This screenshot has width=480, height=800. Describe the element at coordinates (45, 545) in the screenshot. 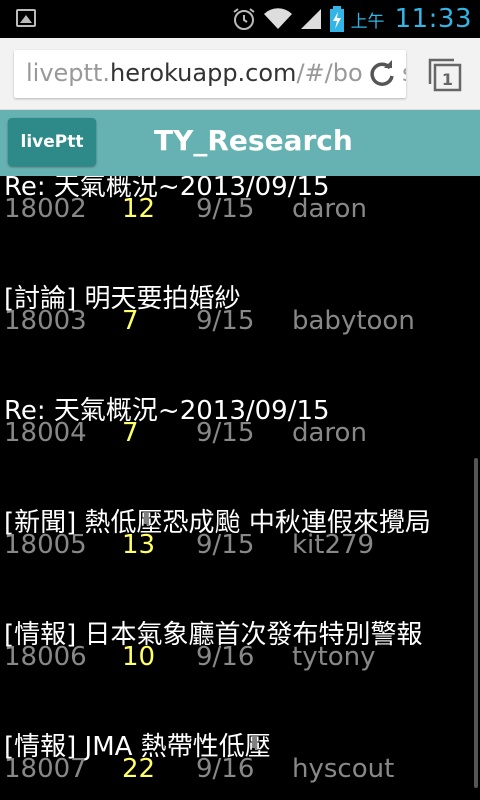

I see `post-id: 18005` at that location.